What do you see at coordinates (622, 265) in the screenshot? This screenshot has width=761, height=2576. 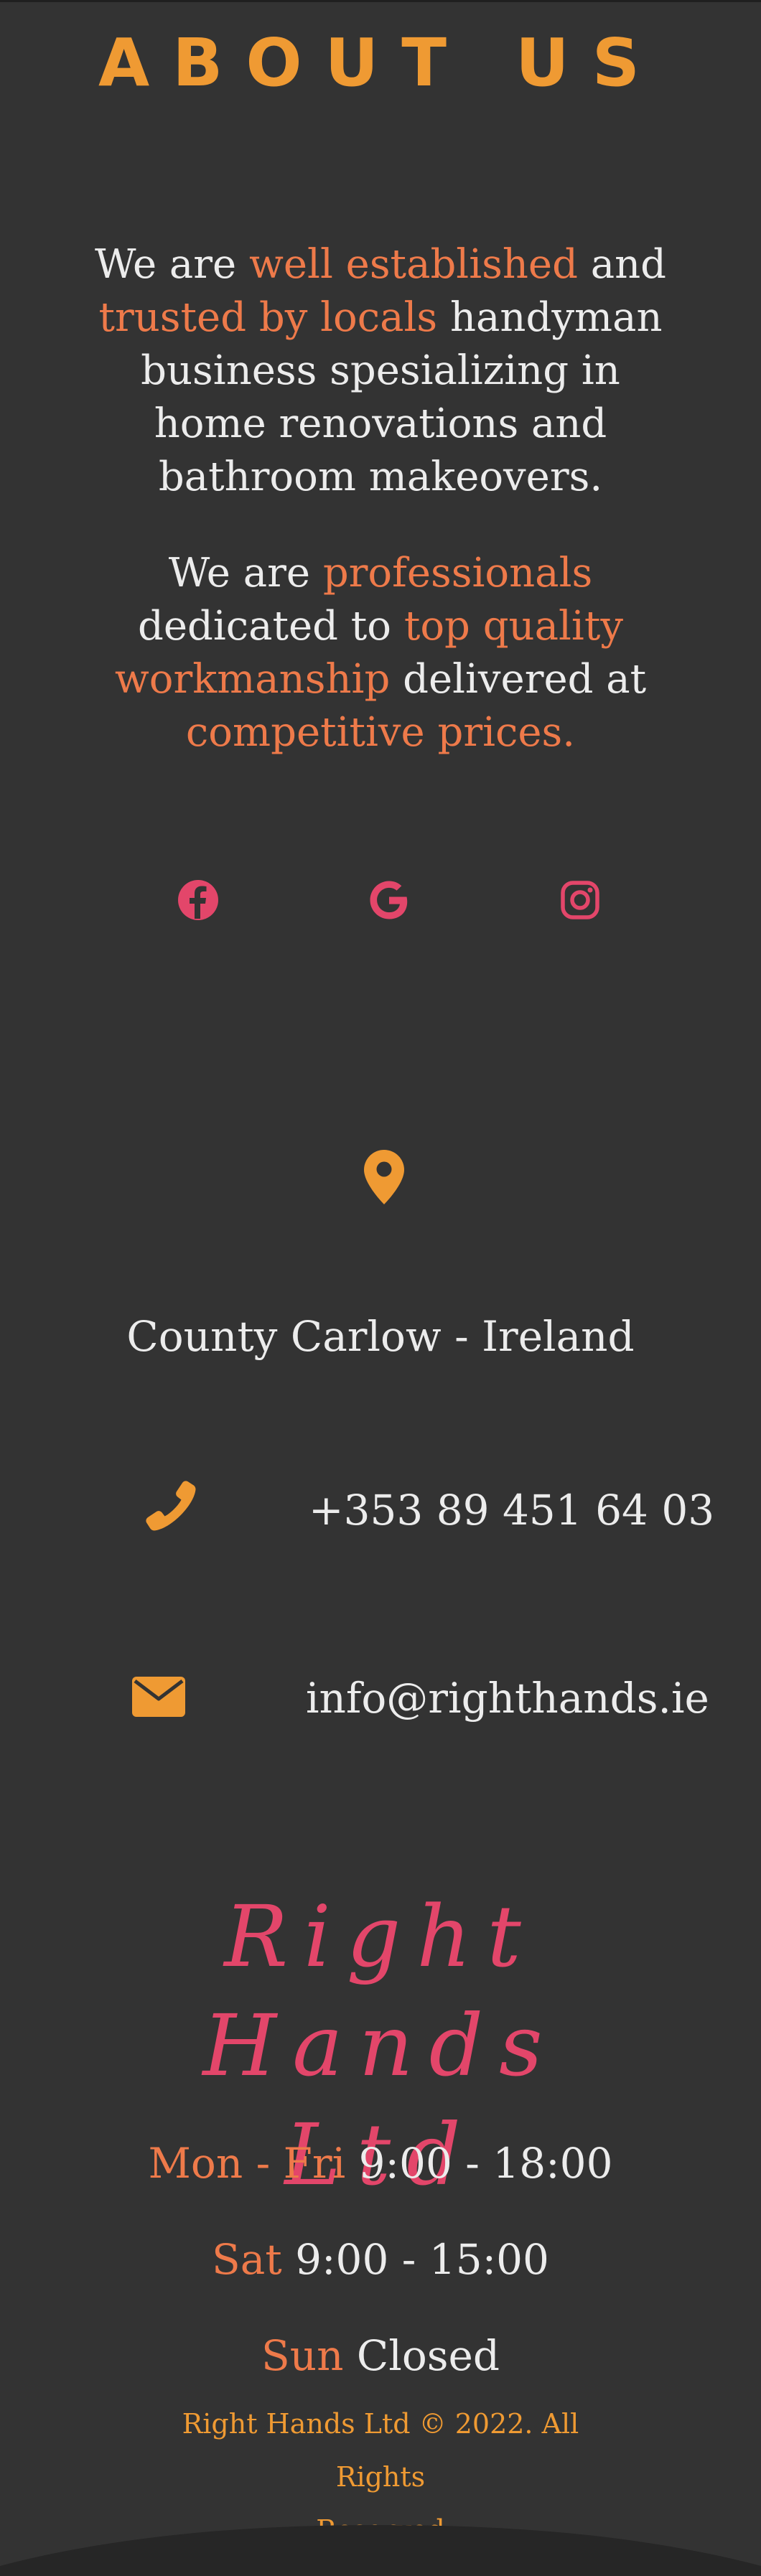 I see `about-text: and` at bounding box center [622, 265].